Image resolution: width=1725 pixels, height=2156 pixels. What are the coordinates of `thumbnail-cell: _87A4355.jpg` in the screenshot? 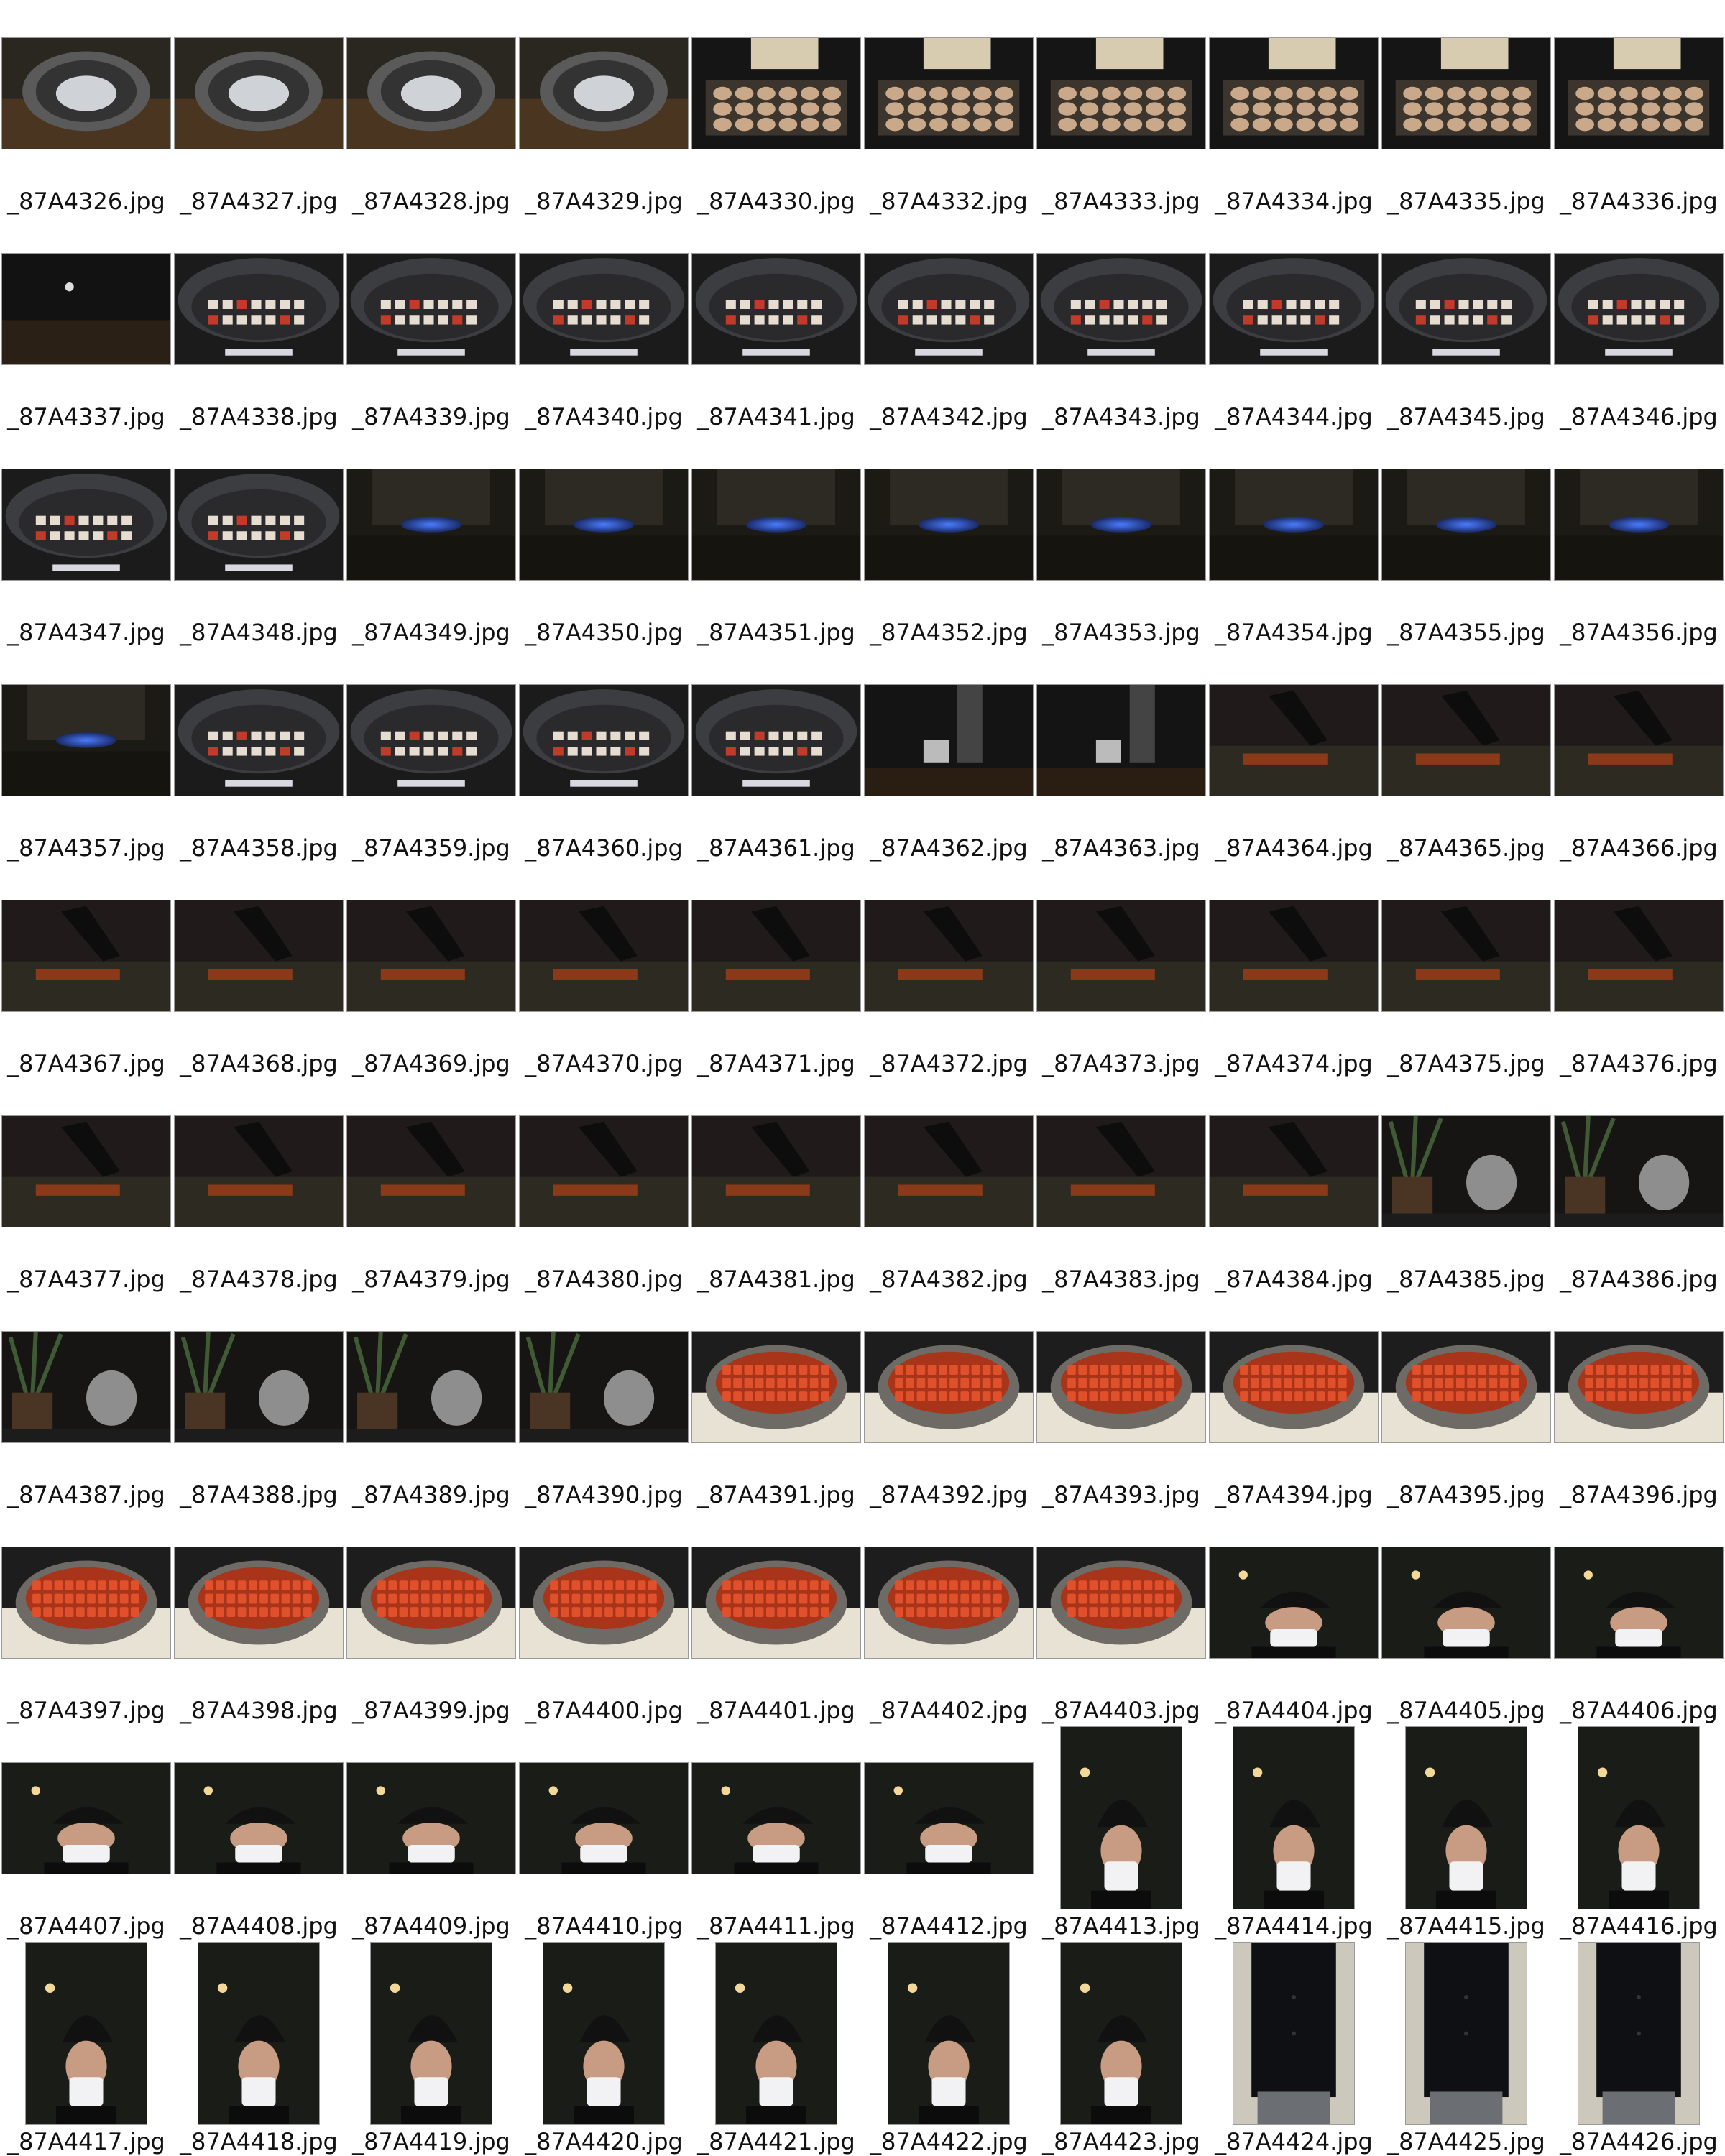 It's located at (1466, 539).